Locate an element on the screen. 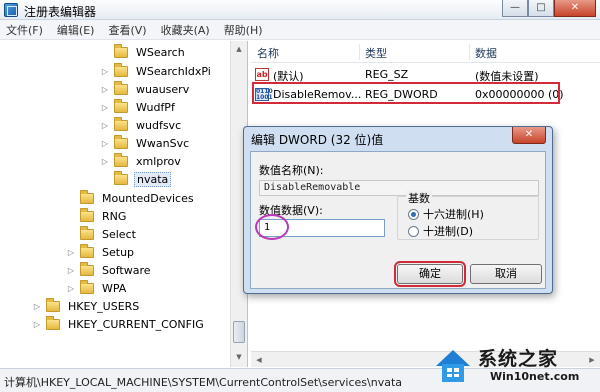 This screenshot has height=392, width=600. highlight-annotation is located at coordinates (406, 93).